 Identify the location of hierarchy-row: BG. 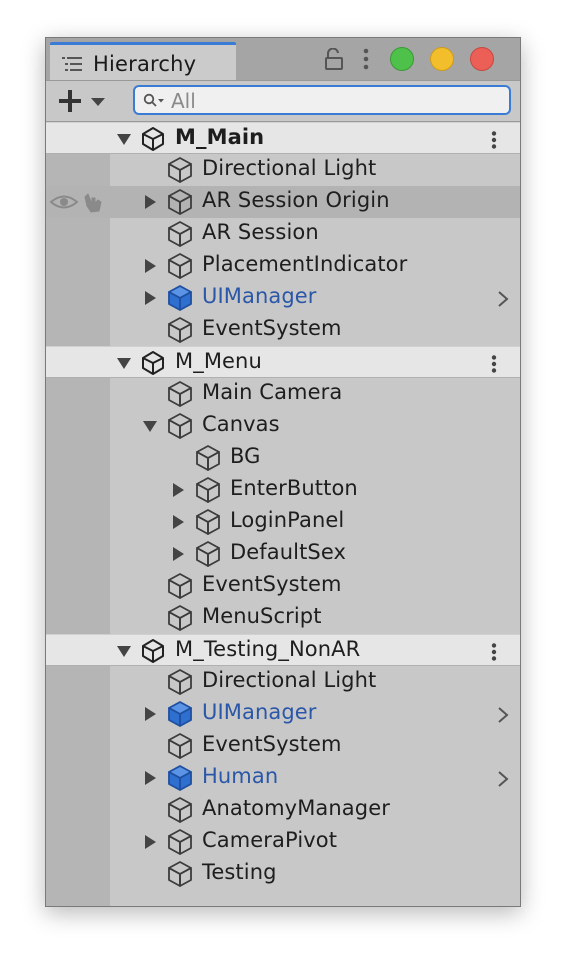
(283, 458).